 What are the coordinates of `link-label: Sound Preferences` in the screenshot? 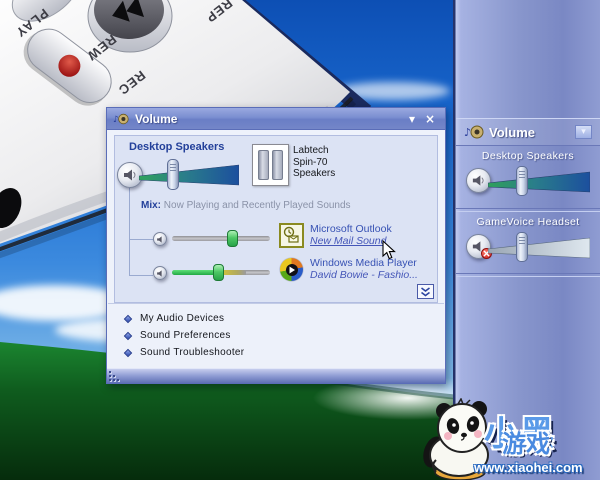 It's located at (185, 335).